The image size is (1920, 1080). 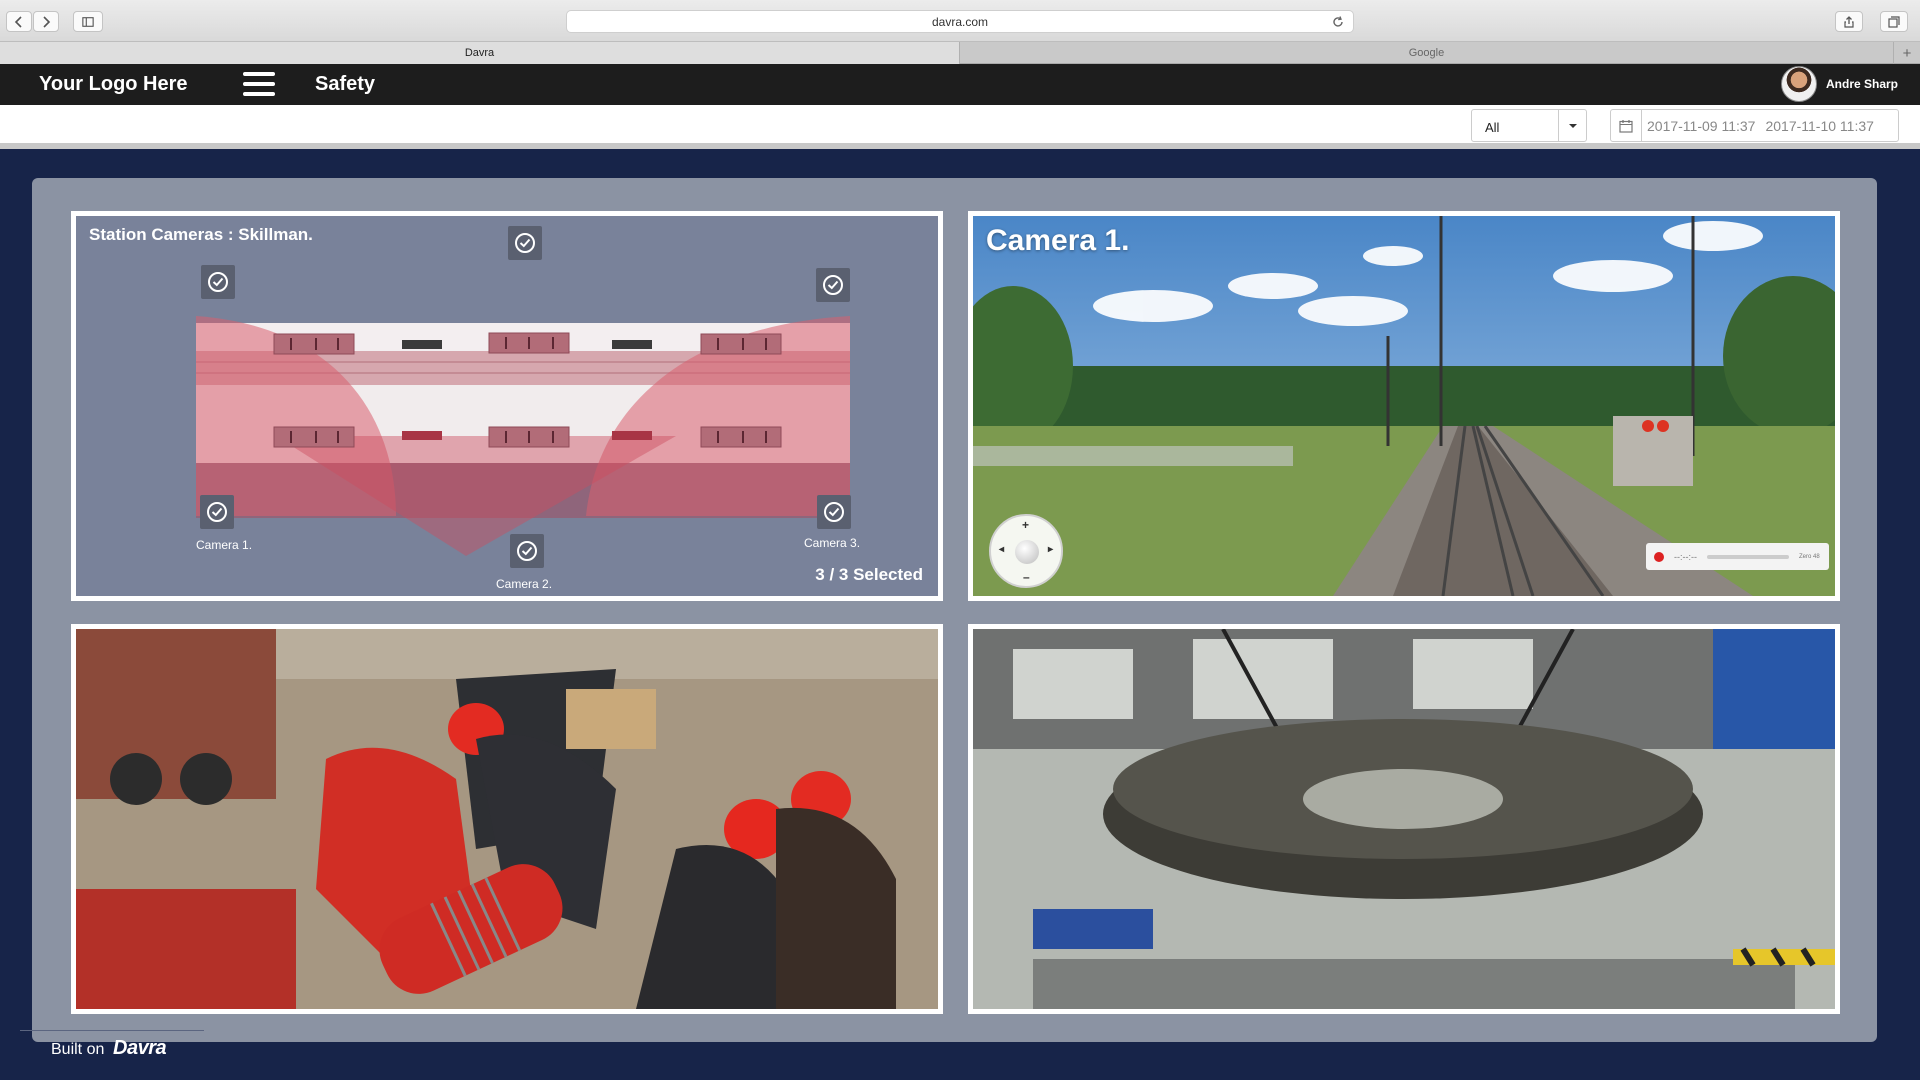 I want to click on filter-bar: All 2017-11-09 11:37 2017-11-10 11:37, so click(x=960, y=127).